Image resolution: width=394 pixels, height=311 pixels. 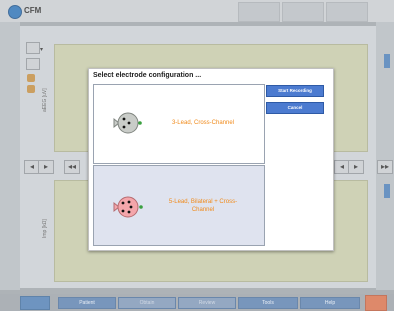 I want to click on head-5-lead-icon, so click(x=128, y=207).